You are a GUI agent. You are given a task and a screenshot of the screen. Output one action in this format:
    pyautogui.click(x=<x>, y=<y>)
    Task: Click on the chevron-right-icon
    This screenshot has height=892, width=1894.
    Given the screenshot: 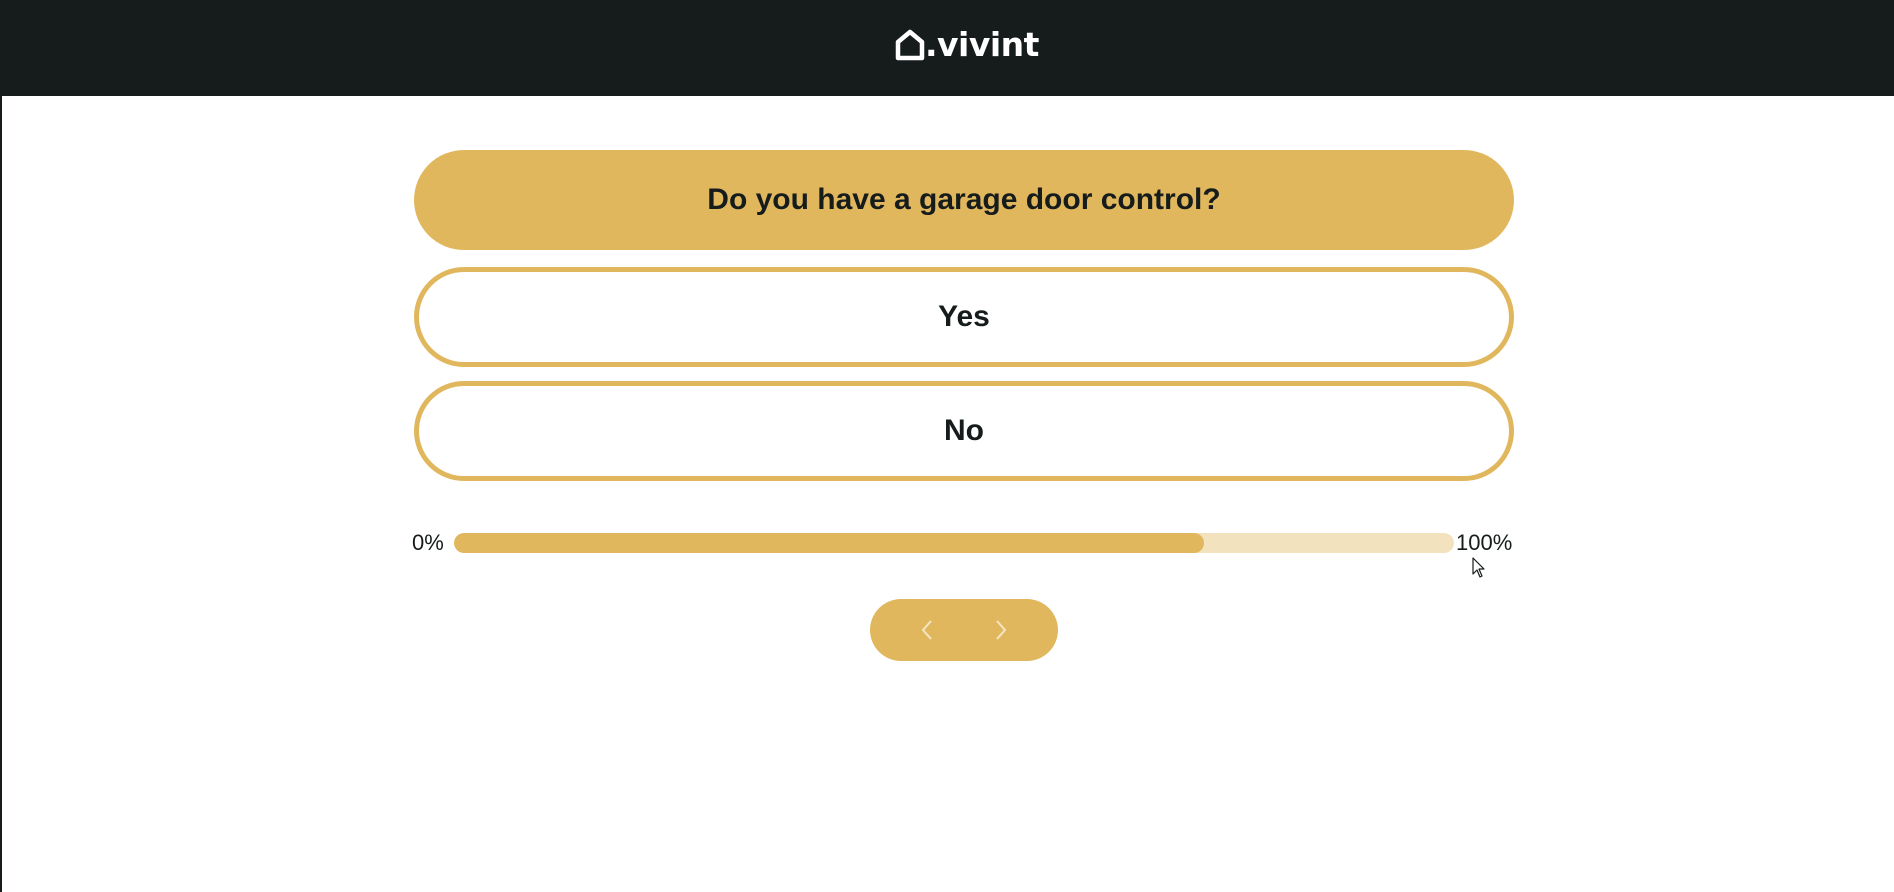 What is the action you would take?
    pyautogui.click(x=1001, y=630)
    